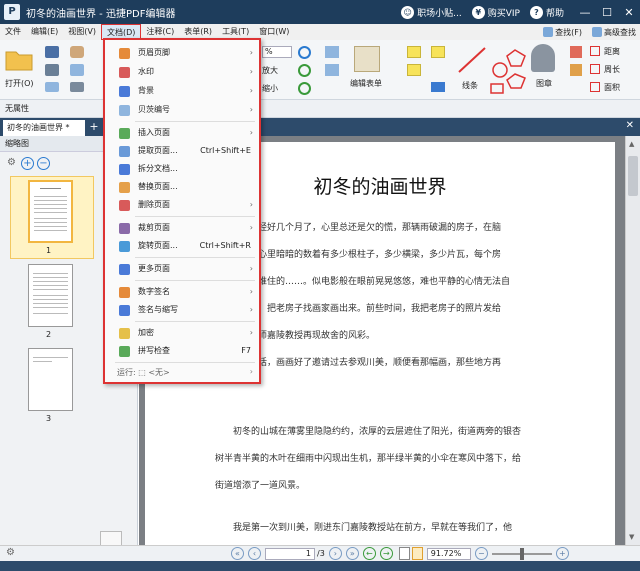 The width and height of the screenshot is (640, 571). Describe the element at coordinates (371, 363) in the screenshot. I see `doc-line: 来电话，画画好了邀请过去参观川美，顺便看那幅画，那些地方再` at that location.